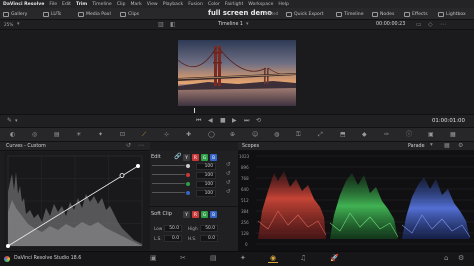 The image size is (474, 266). What do you see at coordinates (206, 166) in the screenshot?
I see `y-intensity-value: 100` at bounding box center [206, 166].